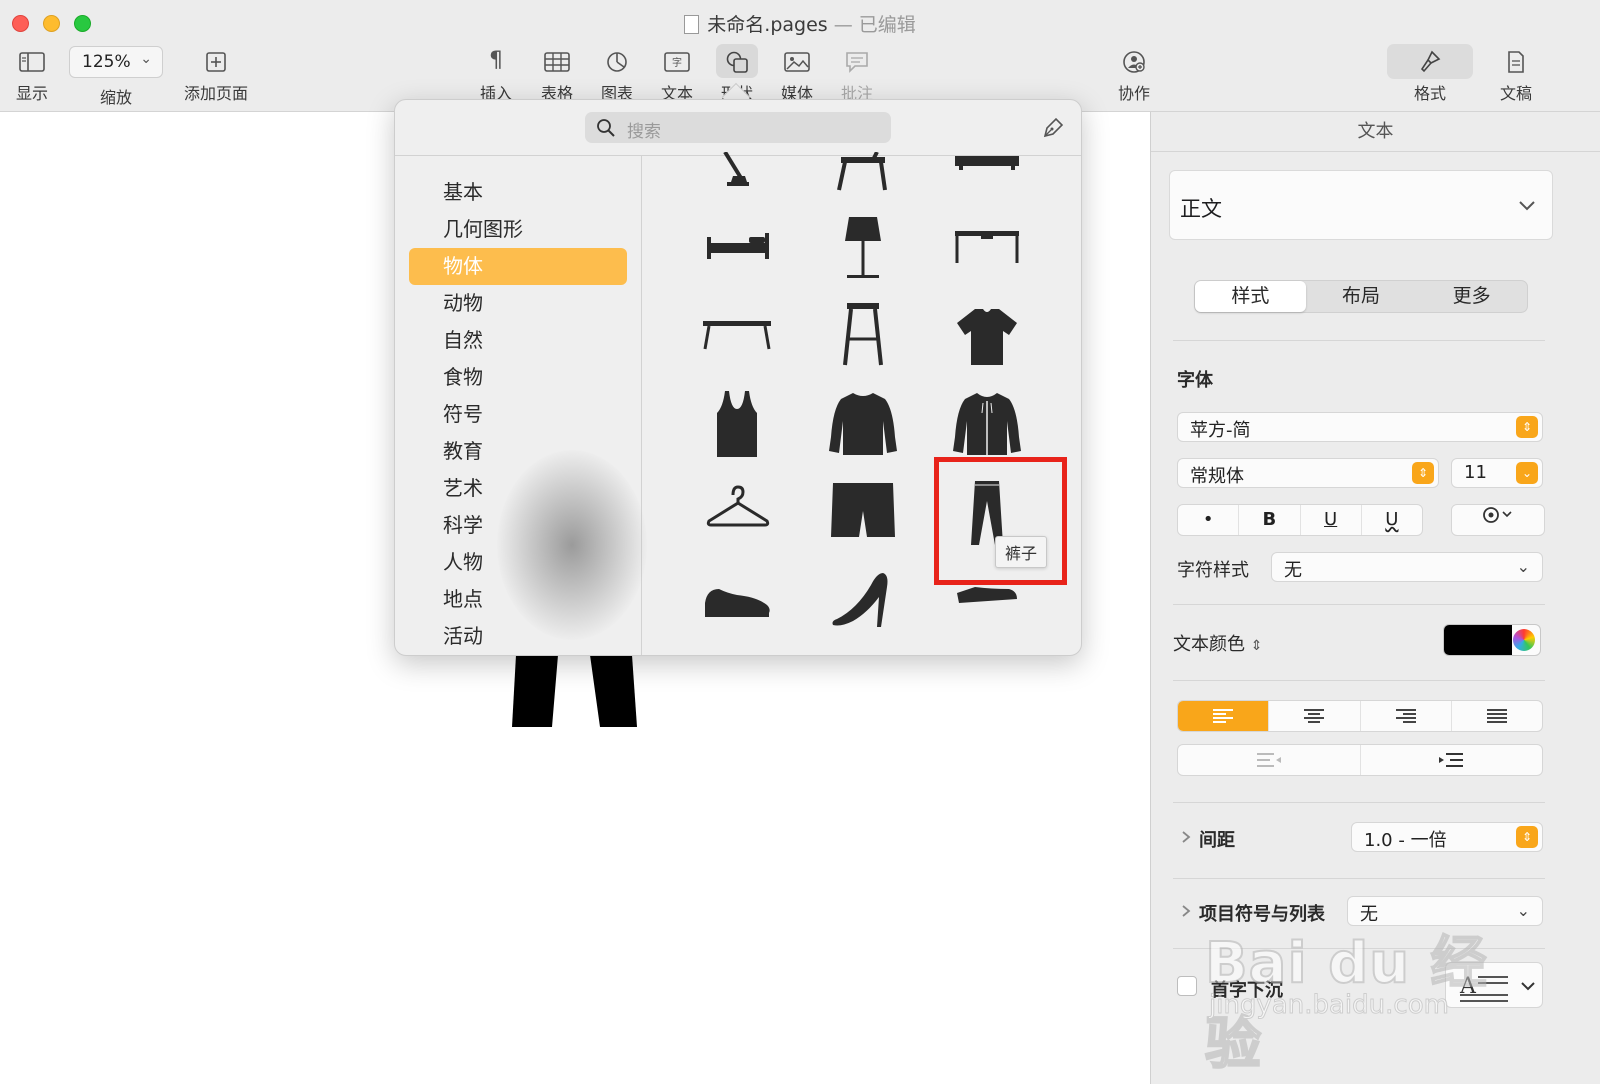  What do you see at coordinates (1201, 209) in the screenshot?
I see `paragraph-style-value: 正文` at bounding box center [1201, 209].